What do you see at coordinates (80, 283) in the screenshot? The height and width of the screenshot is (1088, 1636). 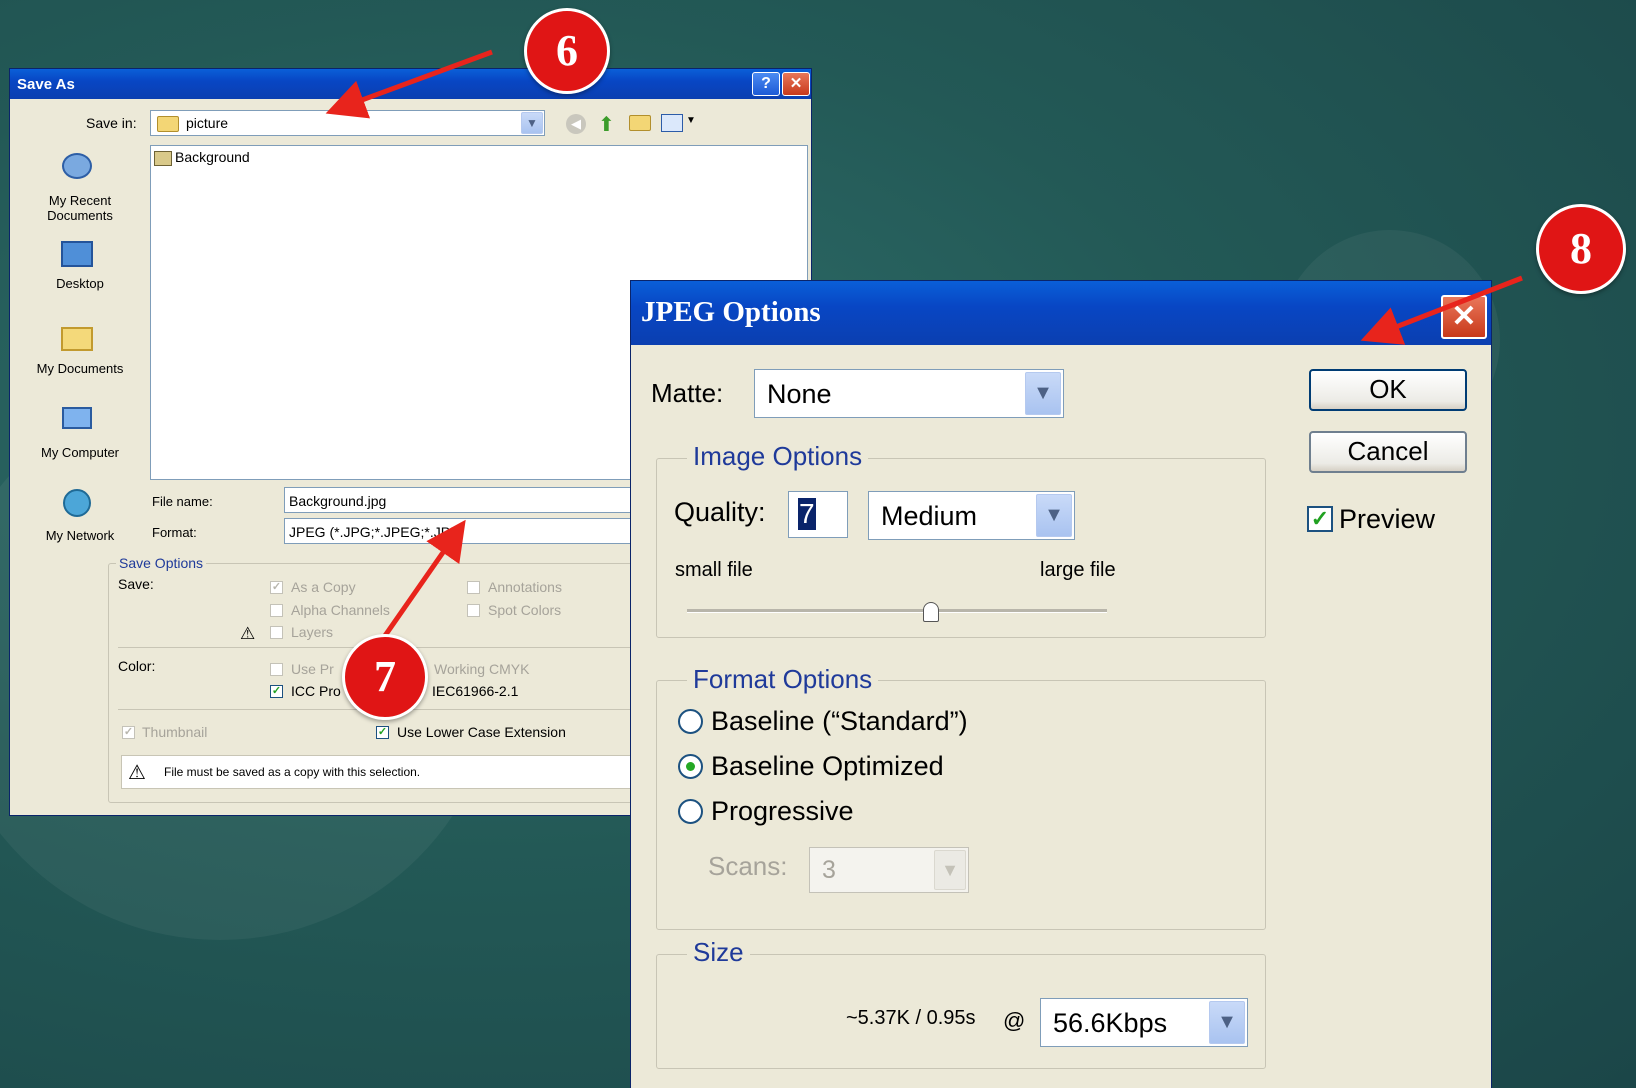 I see `place-desktop: Desktop` at bounding box center [80, 283].